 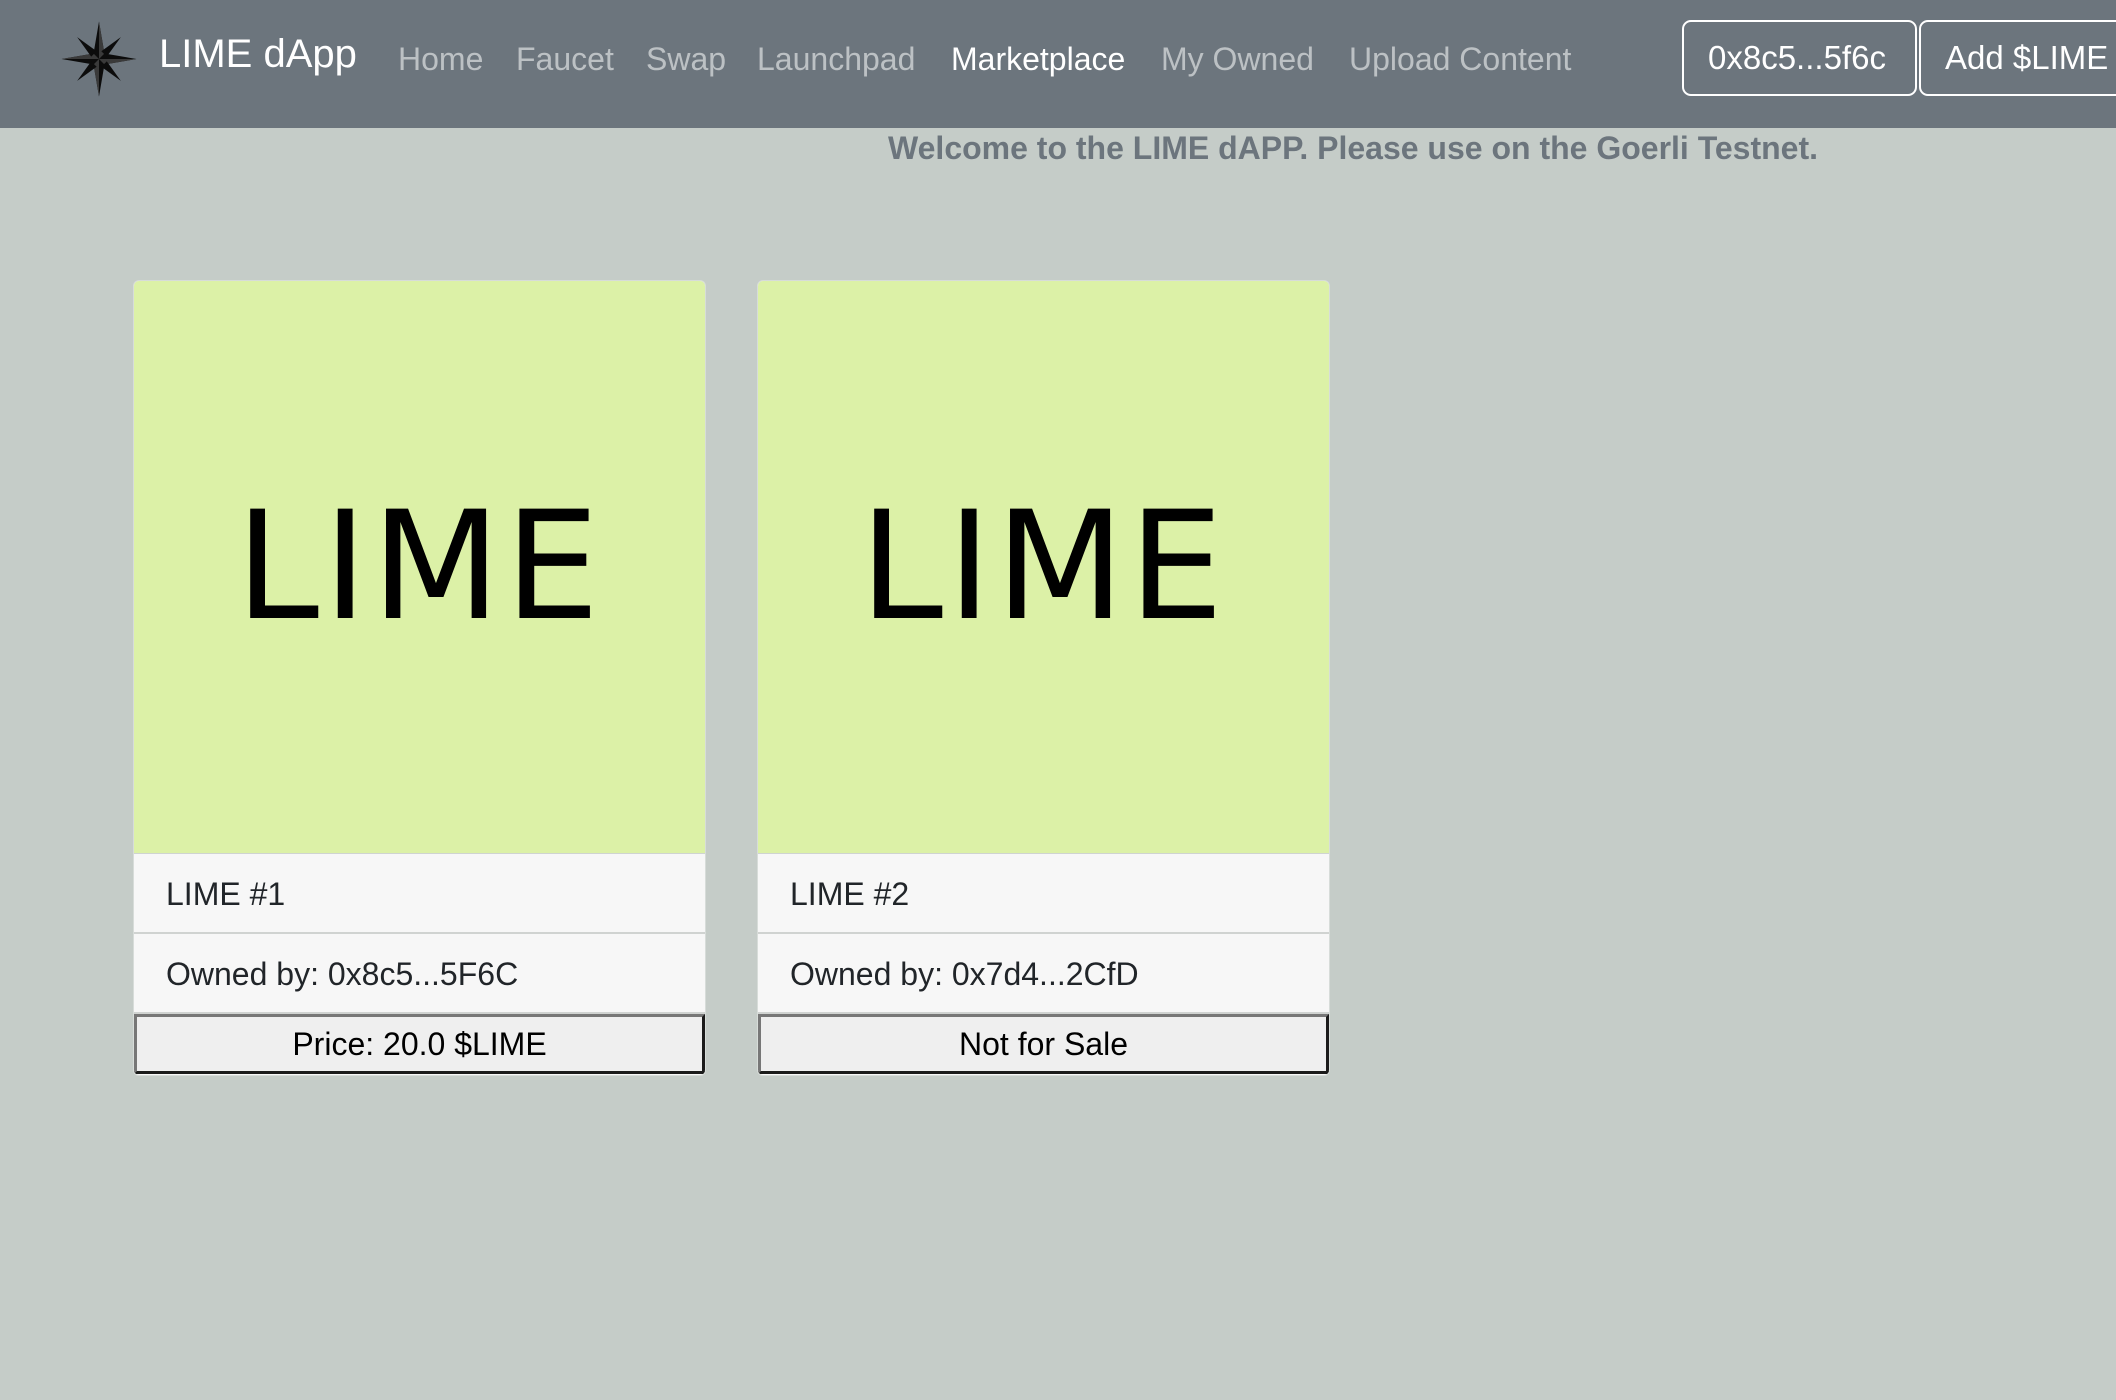 I want to click on nav-link-faucet: Faucet, so click(x=565, y=59).